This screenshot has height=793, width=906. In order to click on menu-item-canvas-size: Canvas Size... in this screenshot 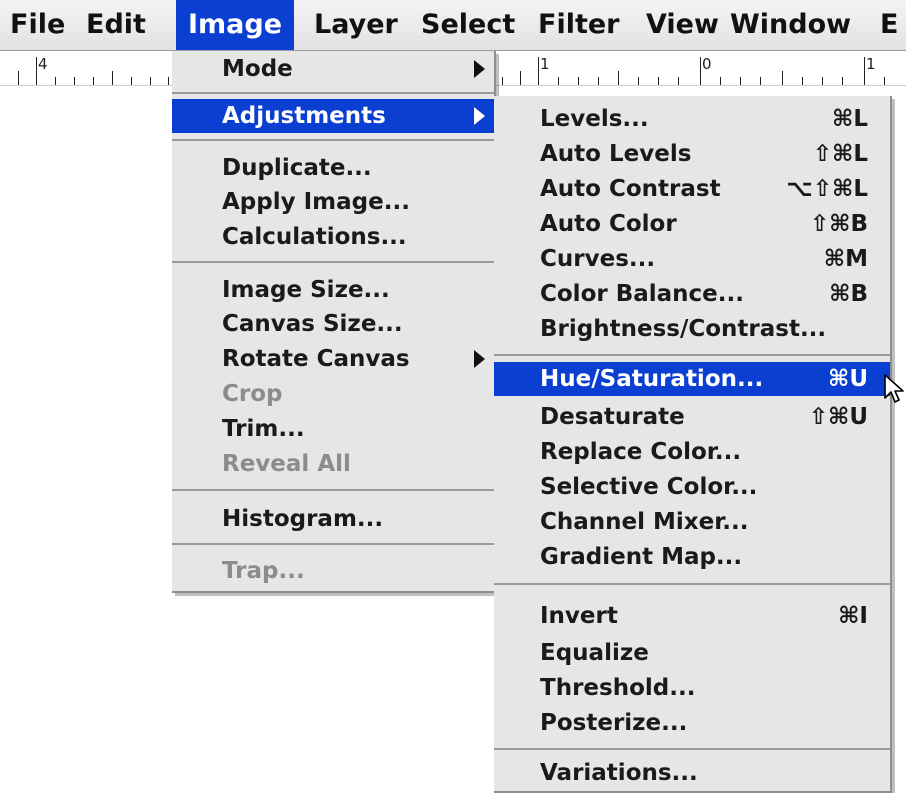, I will do `click(333, 324)`.